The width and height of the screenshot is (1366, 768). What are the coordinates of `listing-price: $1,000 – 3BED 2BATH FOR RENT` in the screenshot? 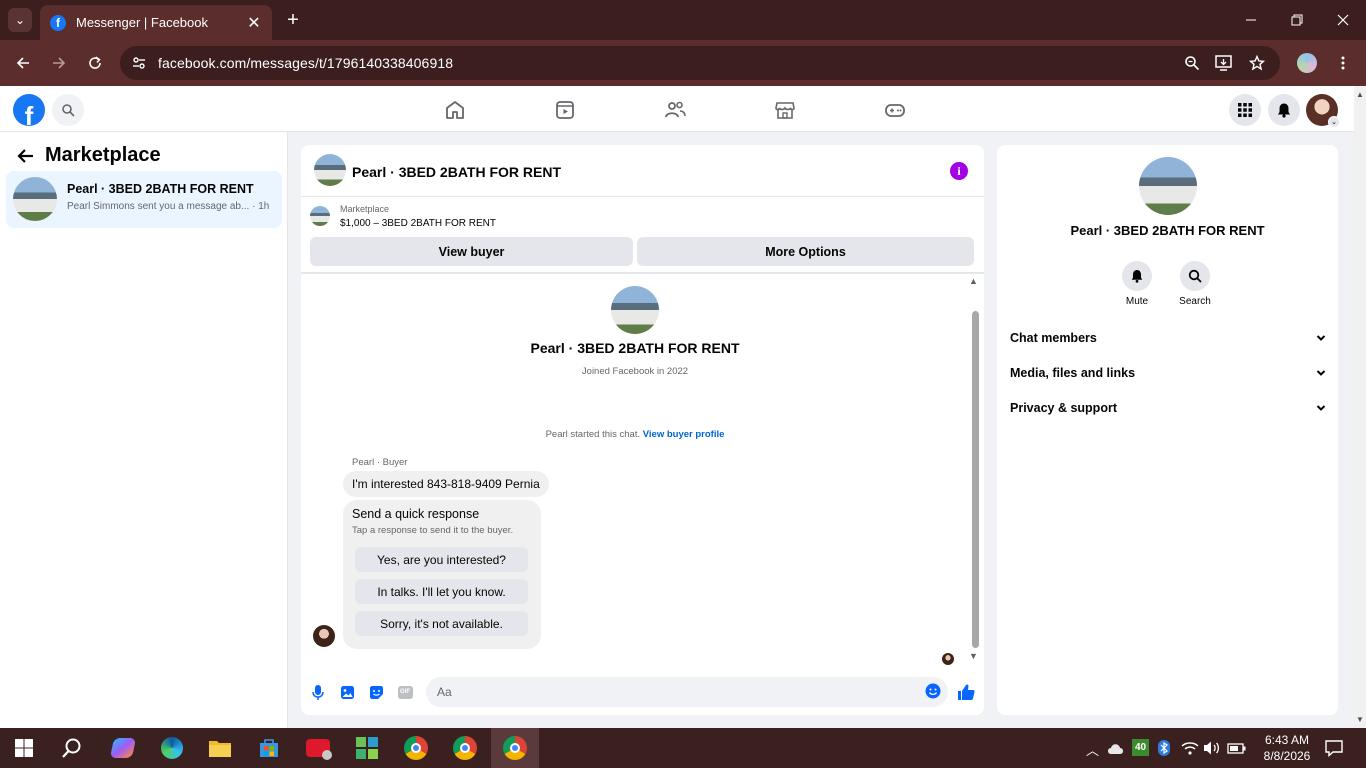 It's located at (418, 223).